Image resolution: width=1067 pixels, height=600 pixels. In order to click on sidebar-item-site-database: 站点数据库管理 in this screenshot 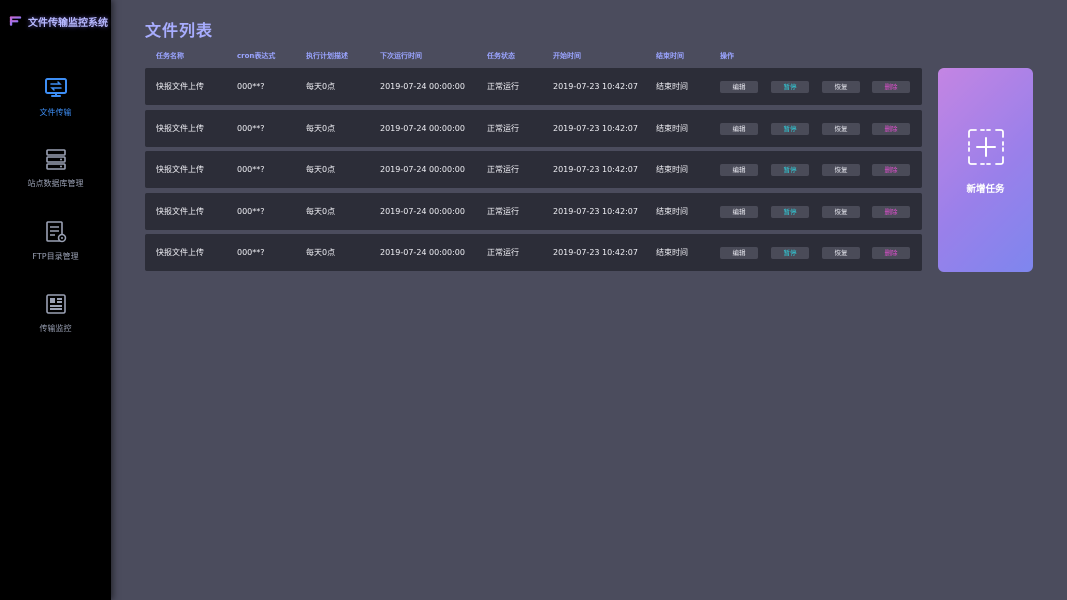, I will do `click(55, 168)`.